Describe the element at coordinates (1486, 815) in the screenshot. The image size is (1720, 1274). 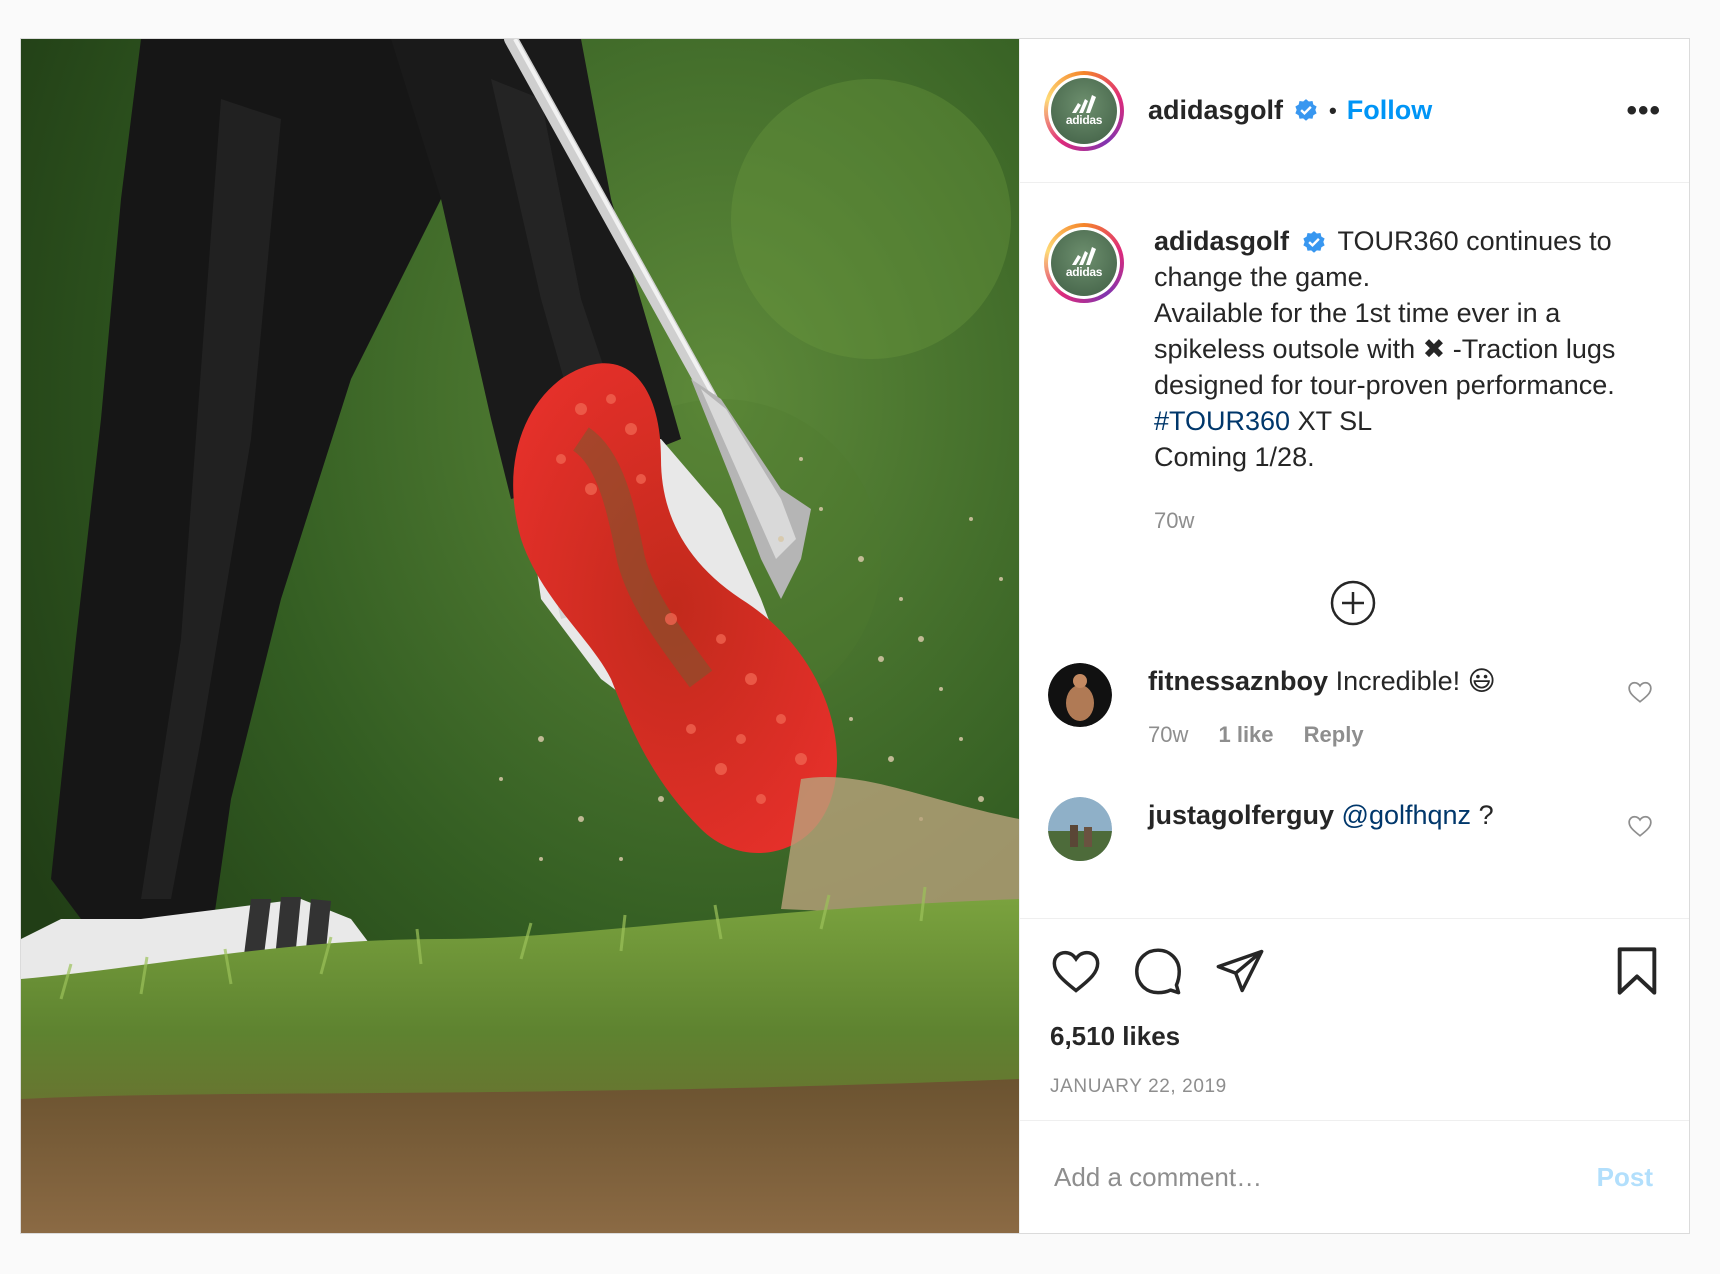
I see `comment-text: ?` at that location.